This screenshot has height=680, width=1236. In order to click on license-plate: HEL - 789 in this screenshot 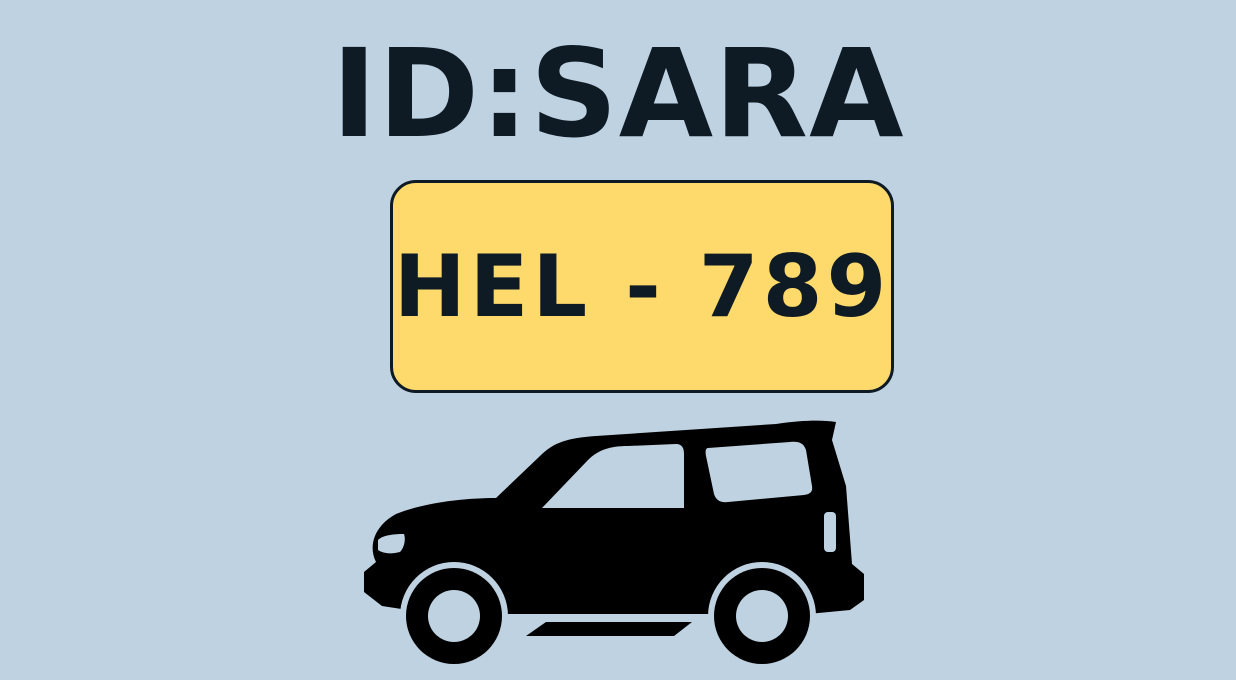, I will do `click(642, 286)`.